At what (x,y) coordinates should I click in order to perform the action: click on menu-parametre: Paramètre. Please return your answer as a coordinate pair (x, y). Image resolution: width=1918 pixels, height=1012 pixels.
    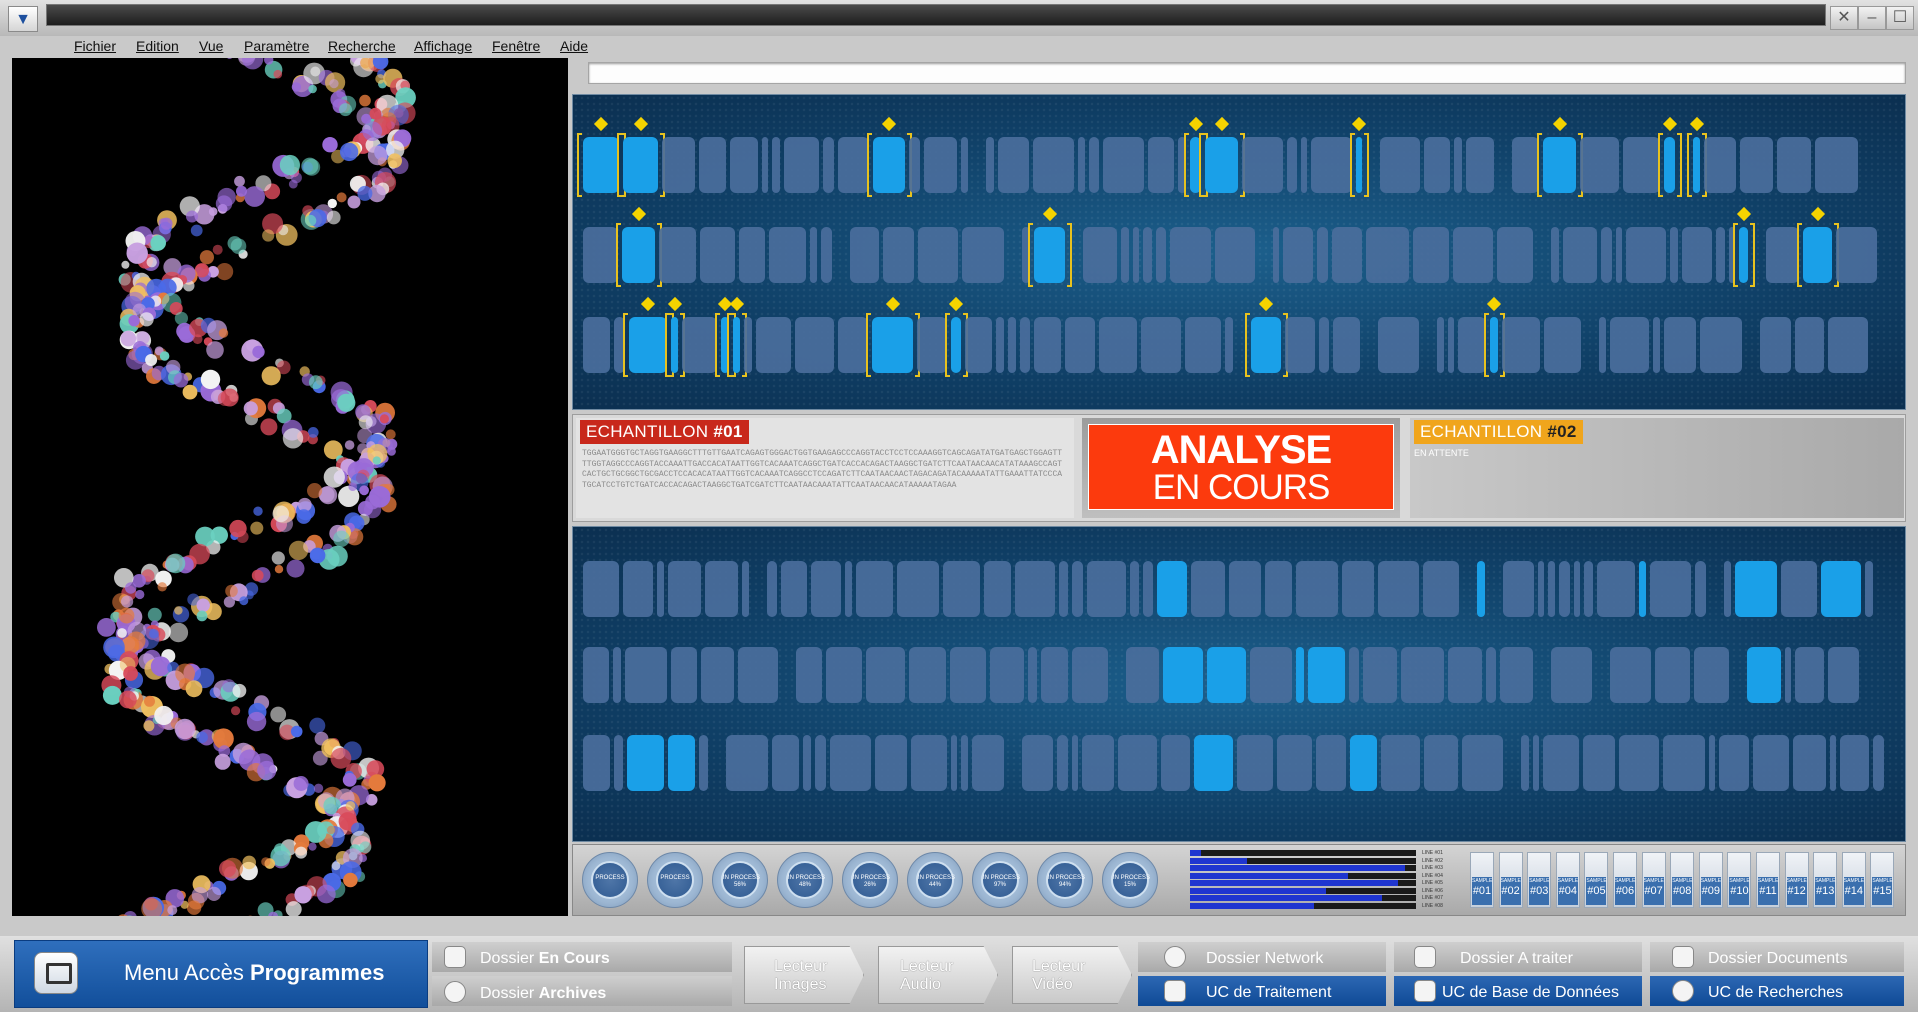
    Looking at the image, I should click on (276, 46).